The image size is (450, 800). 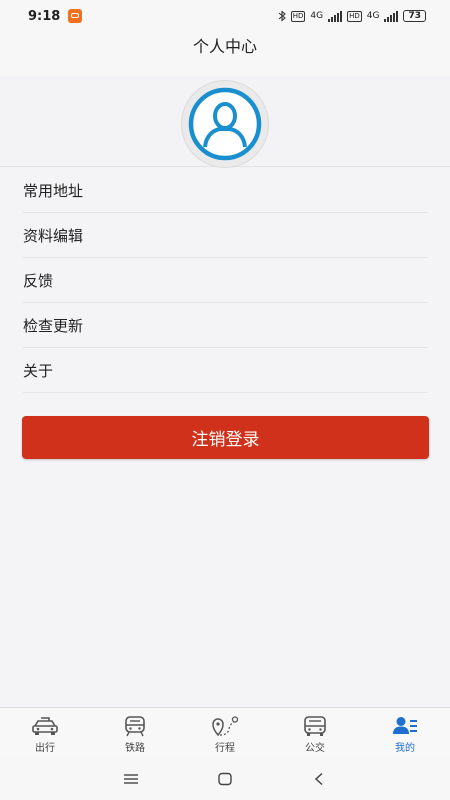 I want to click on status-bar: 9:18 HD 4G HD 4G 73, so click(x=225, y=16).